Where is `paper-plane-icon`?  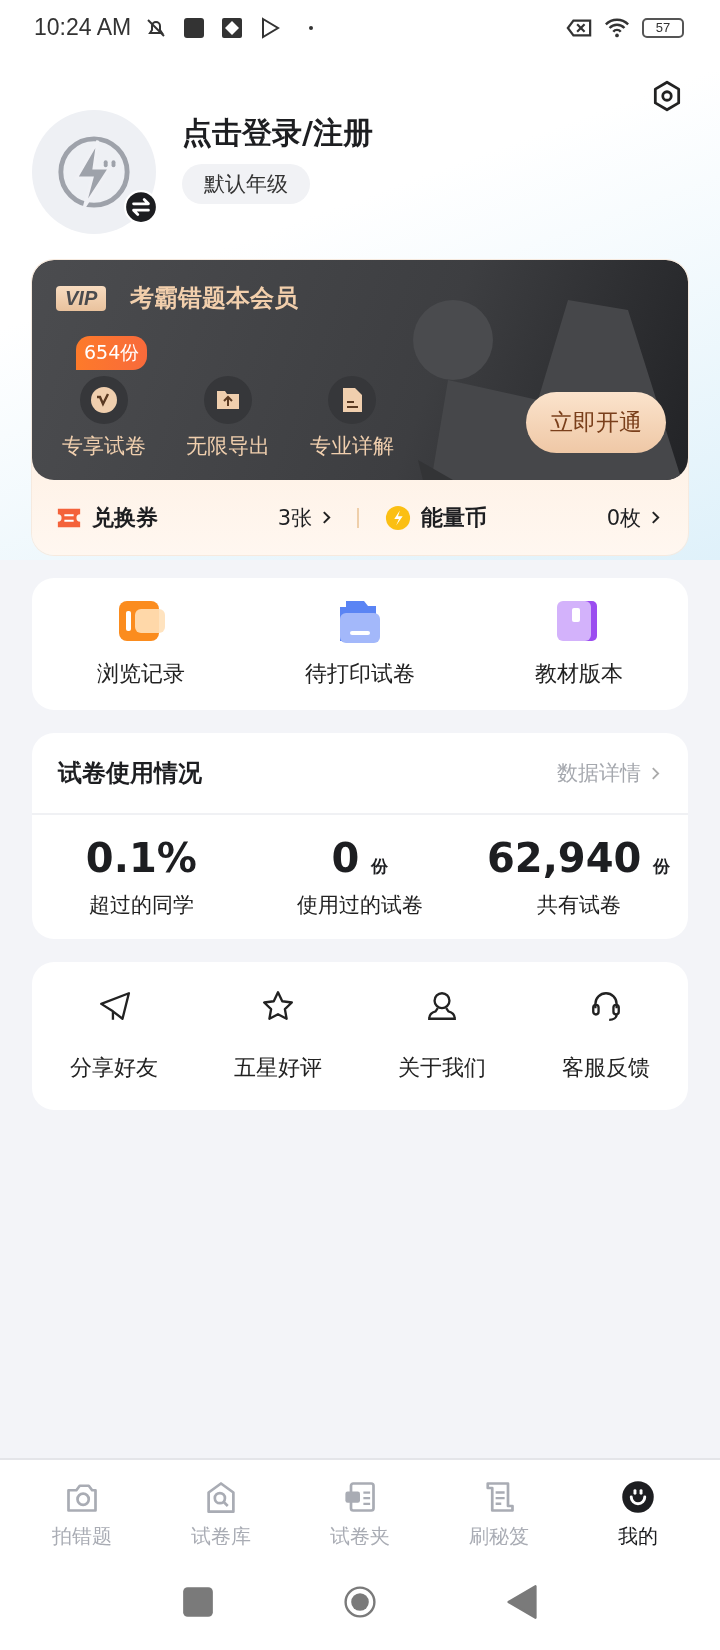 paper-plane-icon is located at coordinates (114, 1006).